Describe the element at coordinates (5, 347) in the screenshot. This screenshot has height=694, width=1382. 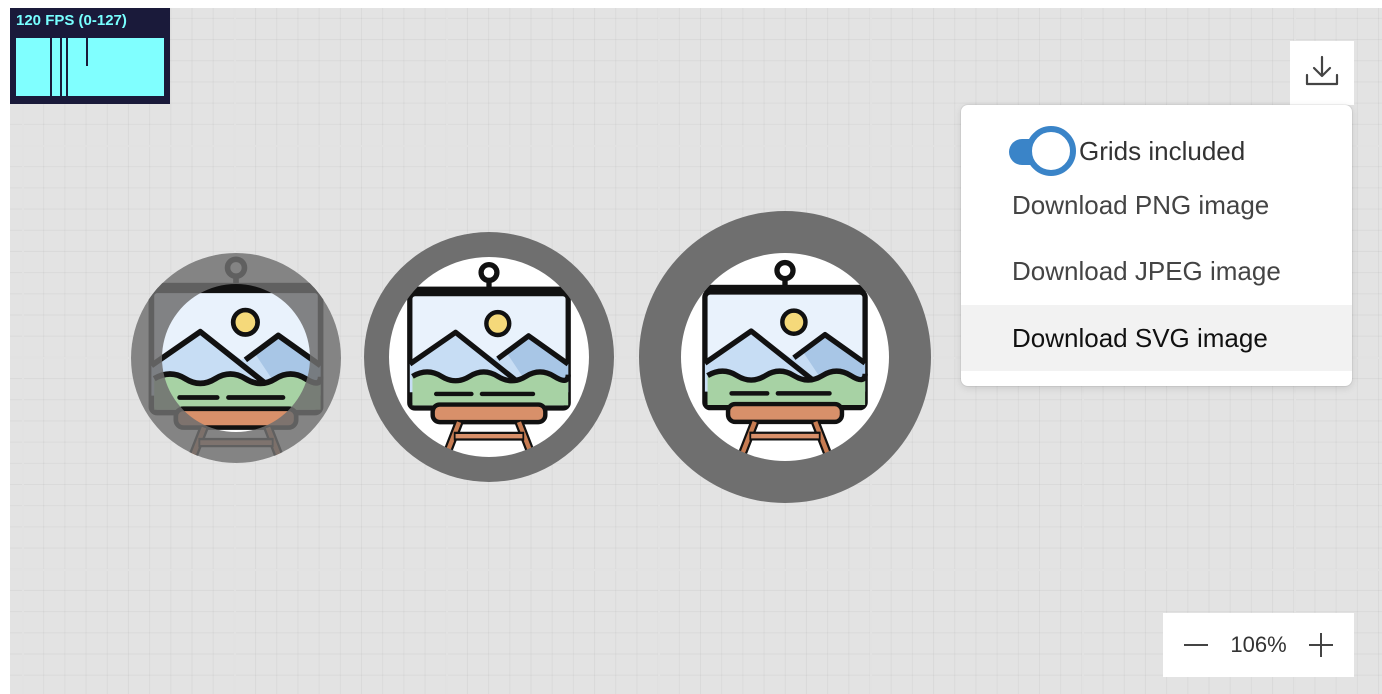
I see `canvas-left-edge` at that location.